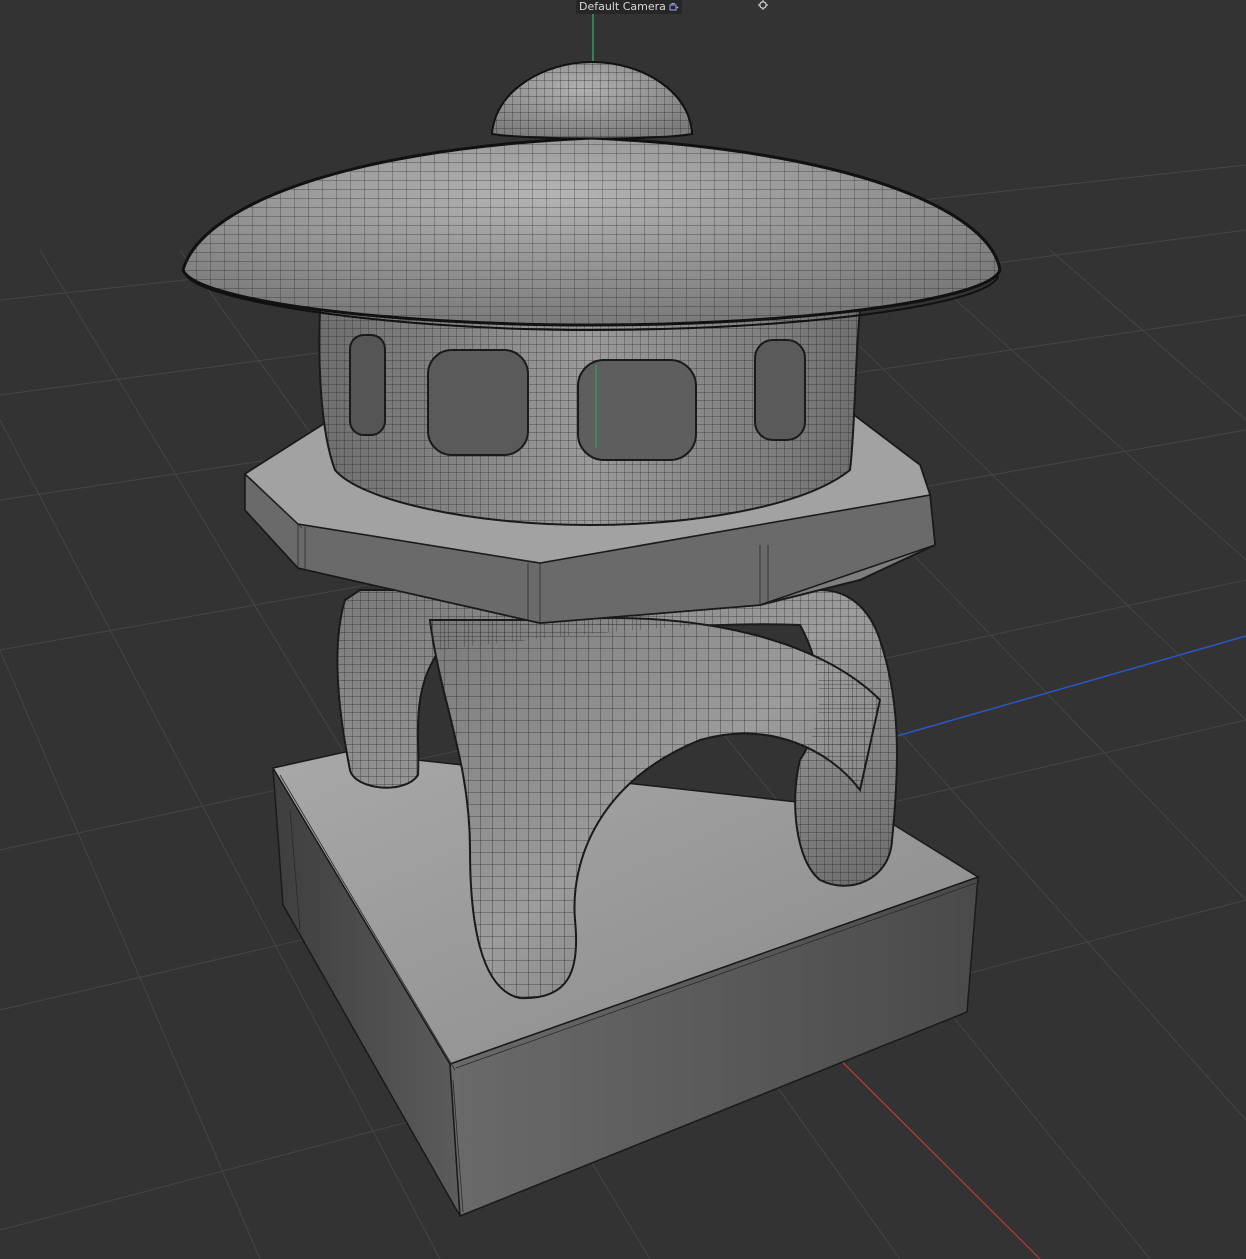  I want to click on chamber-window-right, so click(780, 390).